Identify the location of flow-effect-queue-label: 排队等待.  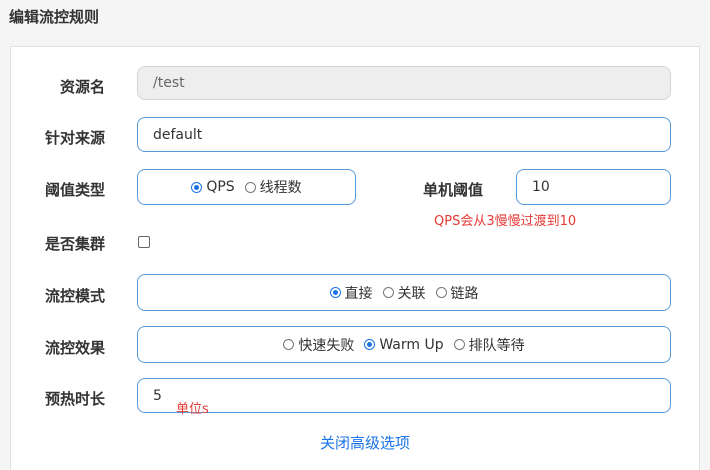
(496, 345).